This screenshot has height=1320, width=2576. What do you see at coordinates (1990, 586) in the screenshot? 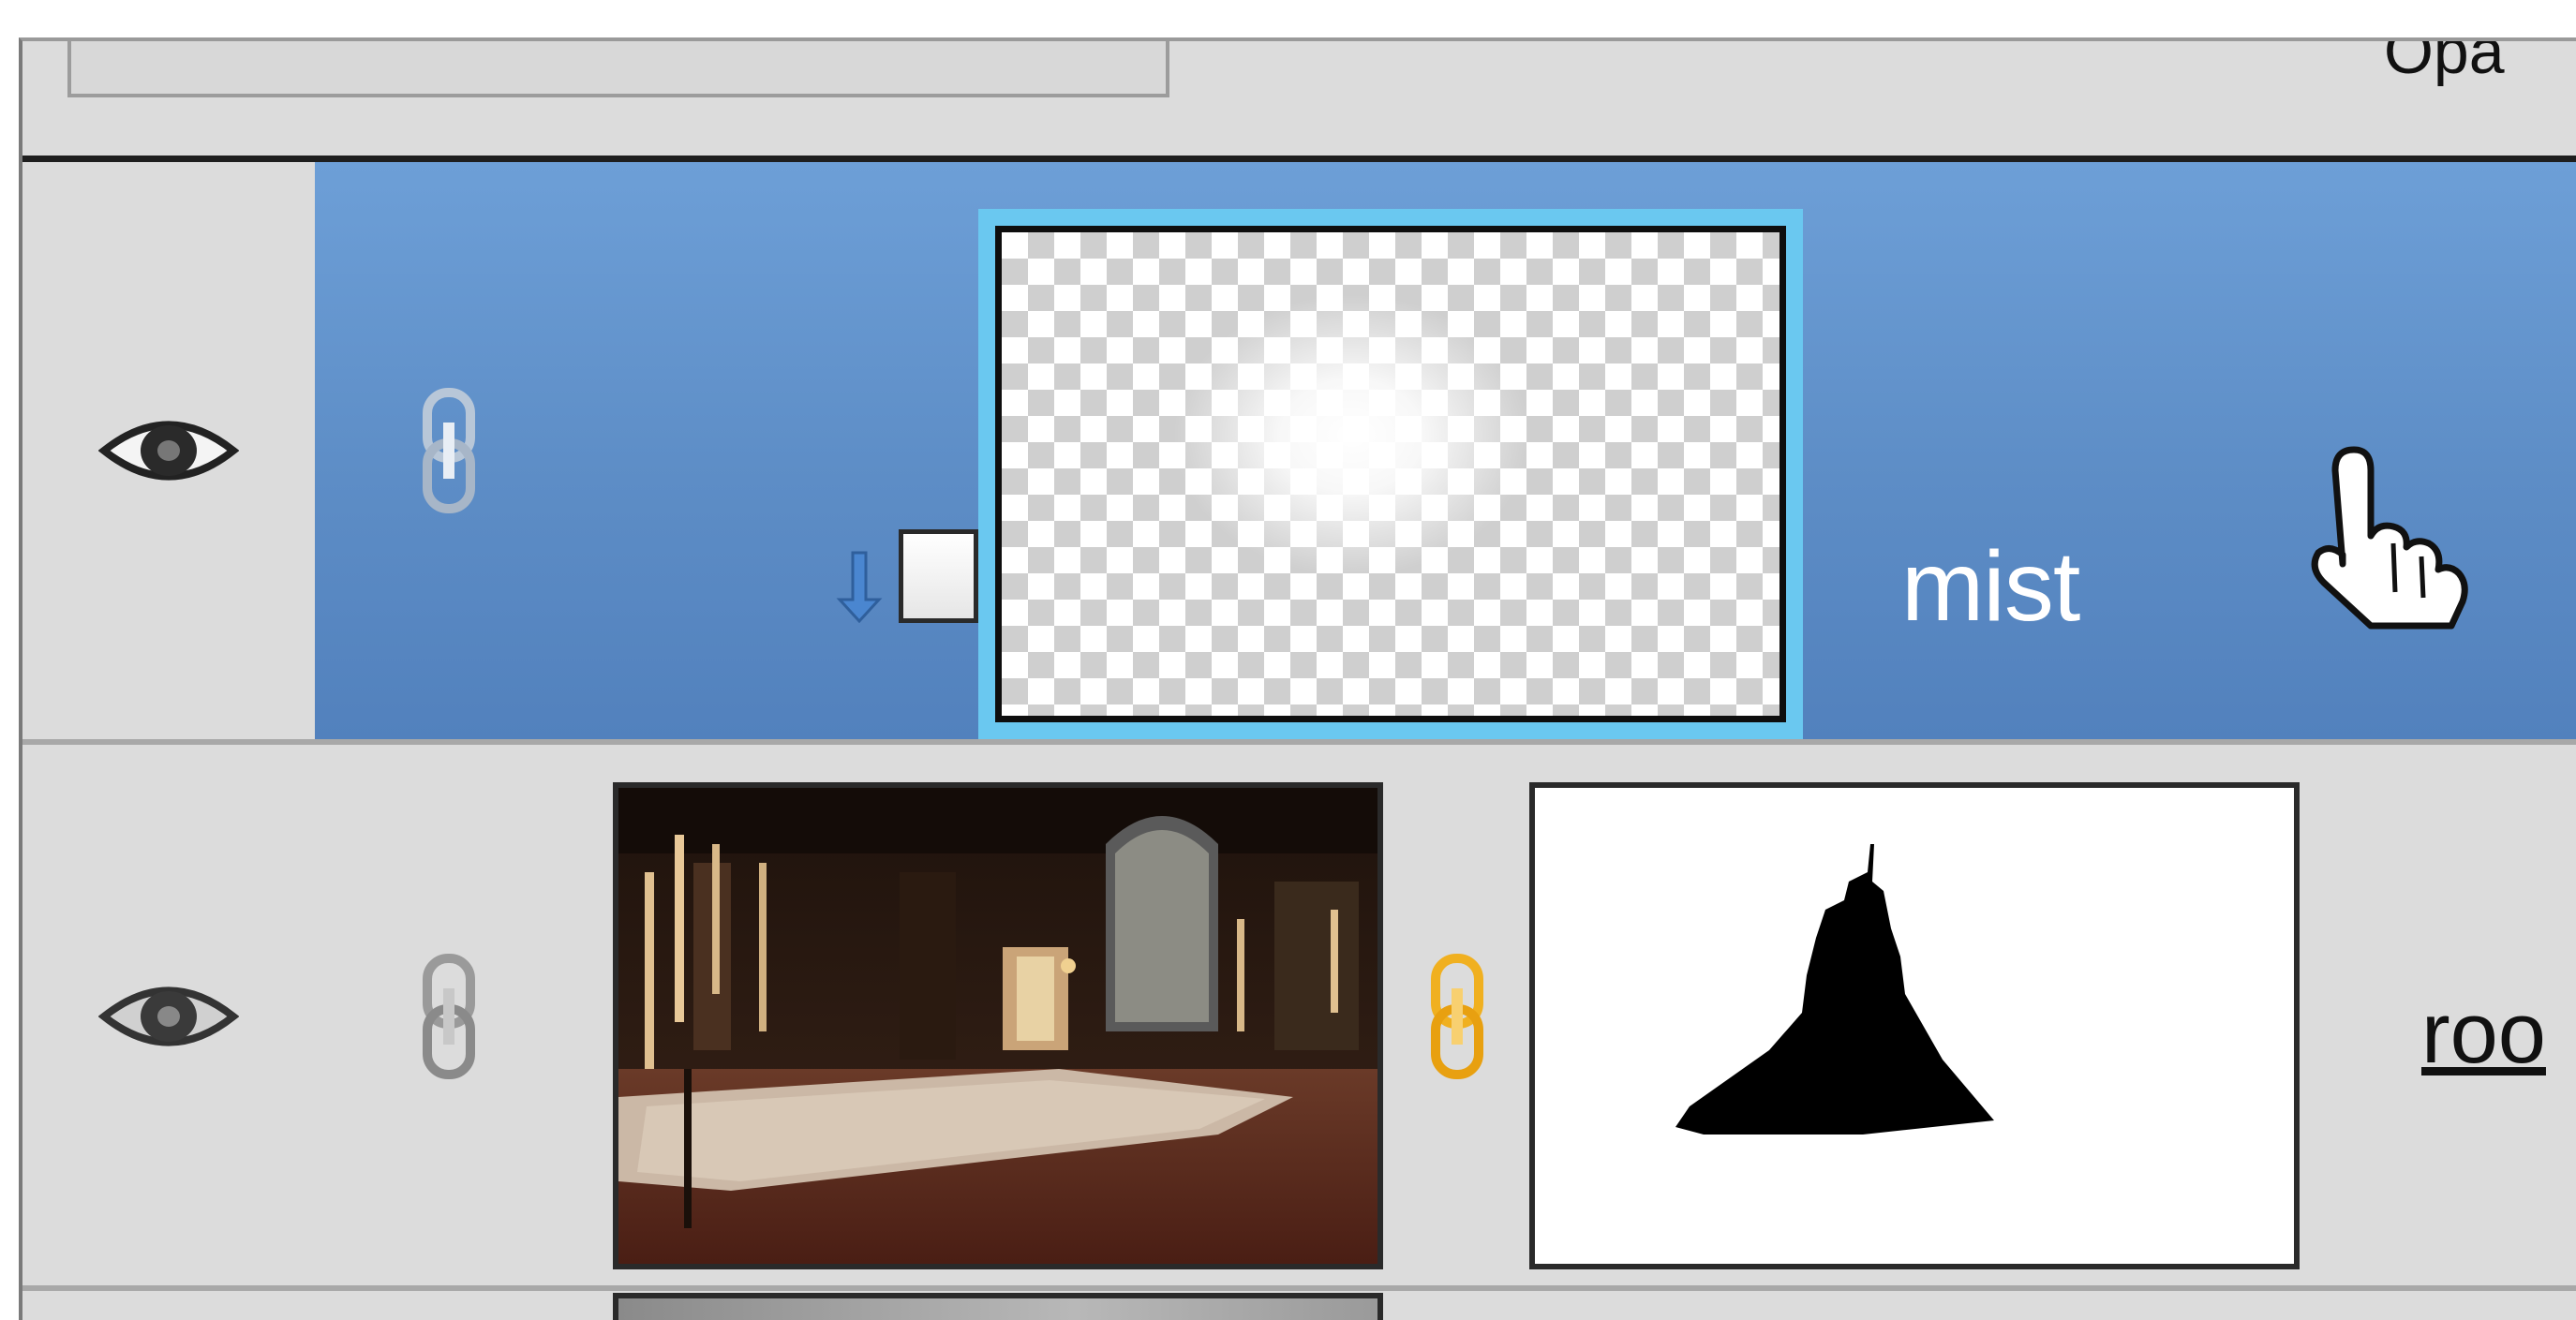
I see `layer-name-mist: mist` at bounding box center [1990, 586].